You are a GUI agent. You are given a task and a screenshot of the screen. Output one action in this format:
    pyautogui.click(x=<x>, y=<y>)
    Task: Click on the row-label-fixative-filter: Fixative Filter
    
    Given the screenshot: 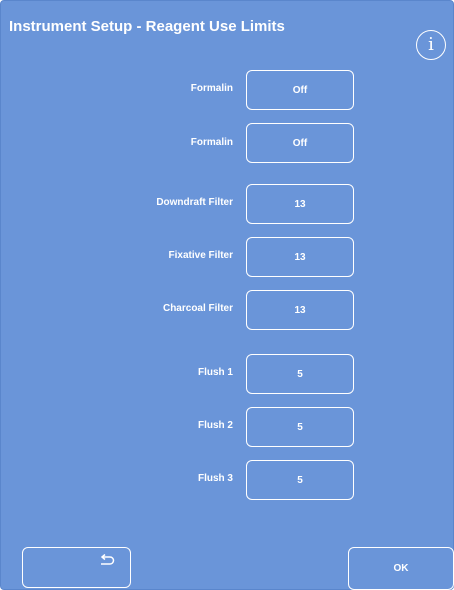 What is the action you would take?
    pyautogui.click(x=200, y=255)
    